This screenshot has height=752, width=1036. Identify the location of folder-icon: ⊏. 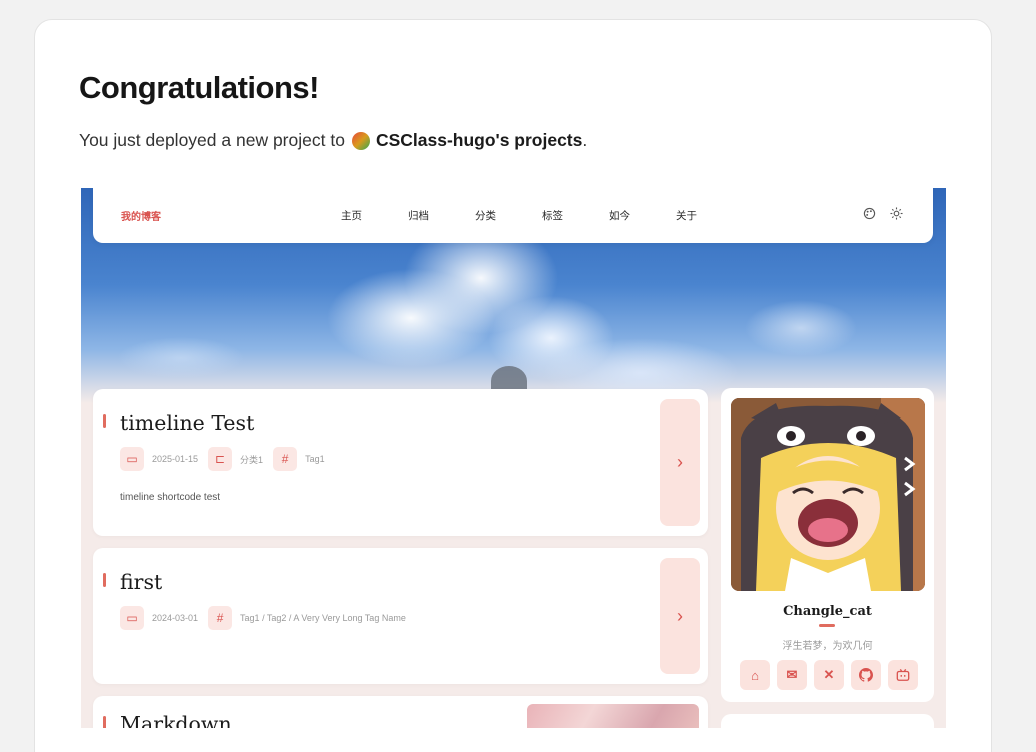
(220, 459).